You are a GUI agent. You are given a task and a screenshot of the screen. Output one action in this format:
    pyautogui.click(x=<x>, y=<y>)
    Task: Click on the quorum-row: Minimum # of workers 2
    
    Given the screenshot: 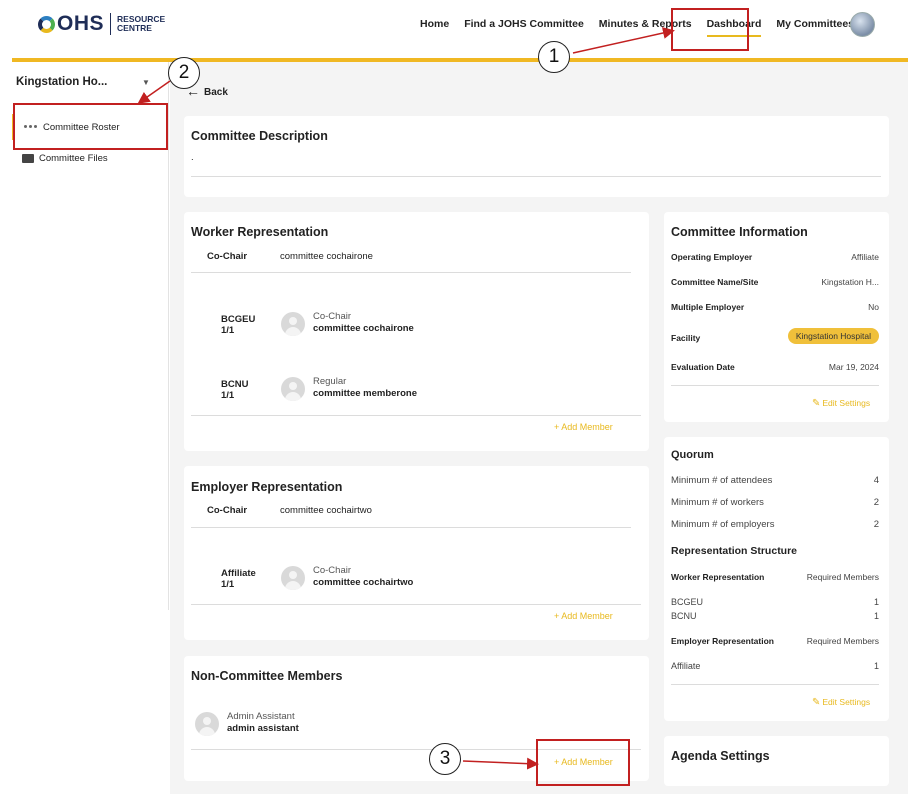 What is the action you would take?
    pyautogui.click(x=775, y=502)
    